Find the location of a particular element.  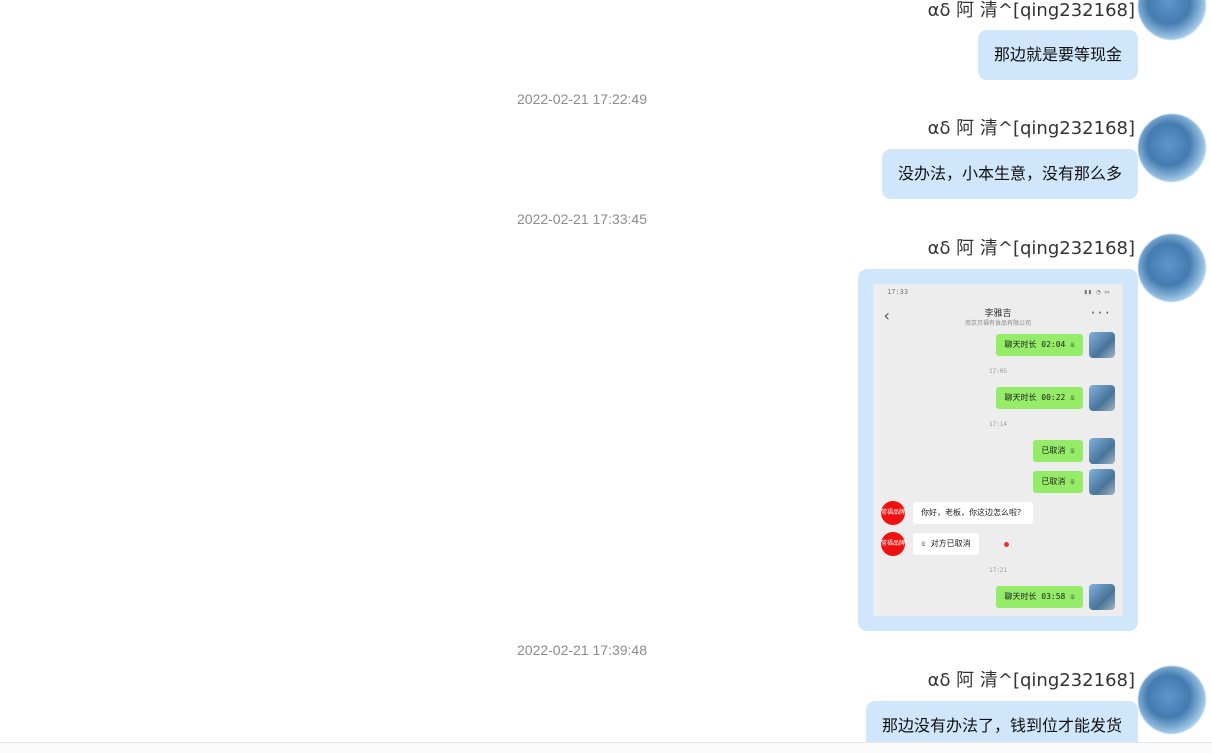

contact-company: 南京贝福有食品有限公司 is located at coordinates (997, 323).